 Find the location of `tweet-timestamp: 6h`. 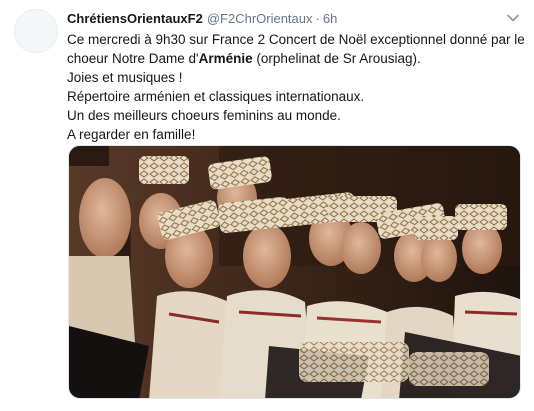

tweet-timestamp: 6h is located at coordinates (330, 18).